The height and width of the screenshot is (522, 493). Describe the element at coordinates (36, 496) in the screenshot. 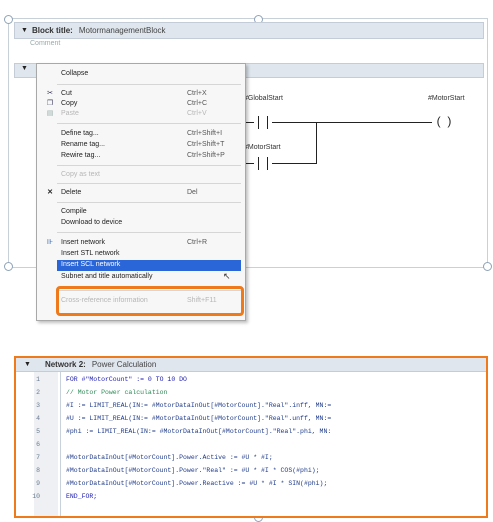

I see `line-number: 10` at that location.